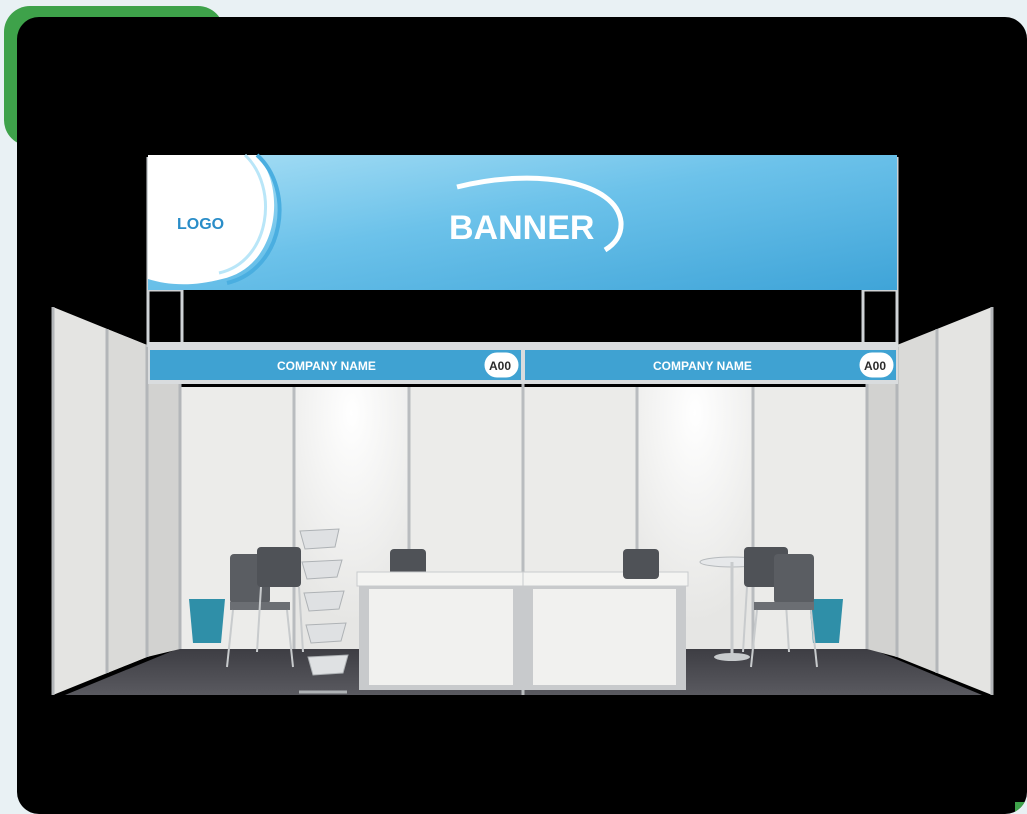  What do you see at coordinates (702, 366) in the screenshot?
I see `fascia-right-company: COMPANY NAME` at bounding box center [702, 366].